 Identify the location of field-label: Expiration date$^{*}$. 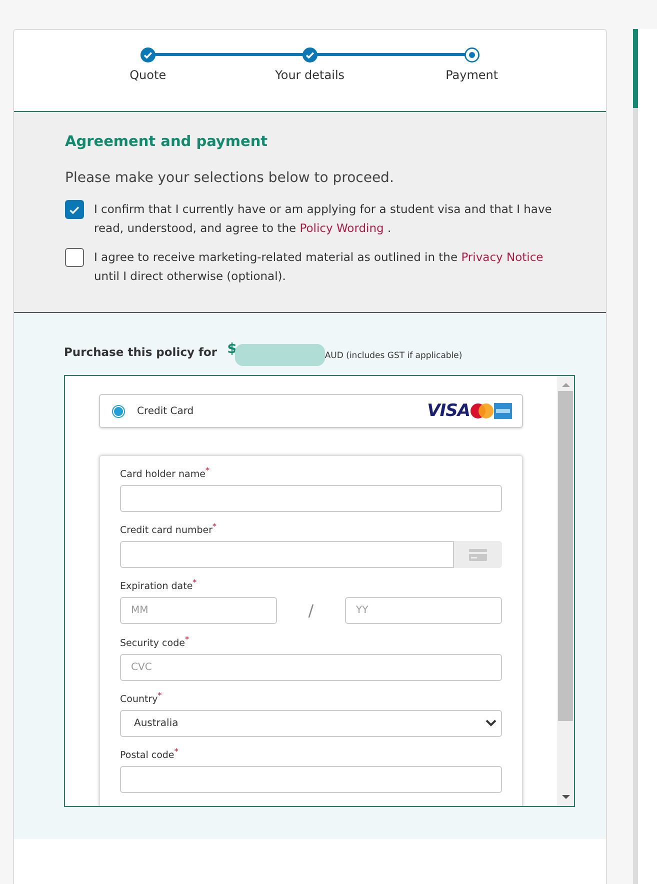
(159, 585).